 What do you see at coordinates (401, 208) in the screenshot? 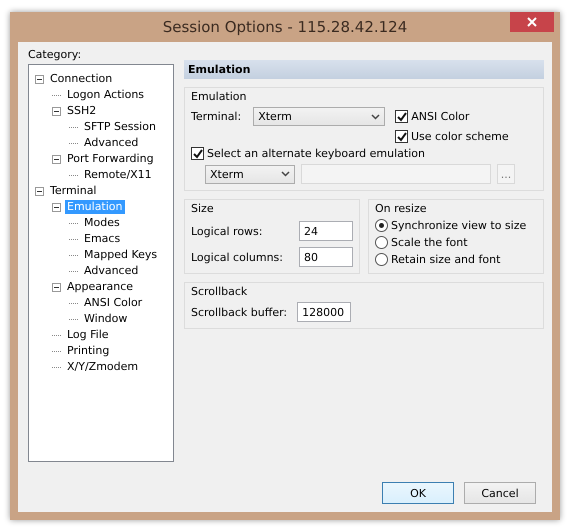
I see `group-title: On resize` at bounding box center [401, 208].